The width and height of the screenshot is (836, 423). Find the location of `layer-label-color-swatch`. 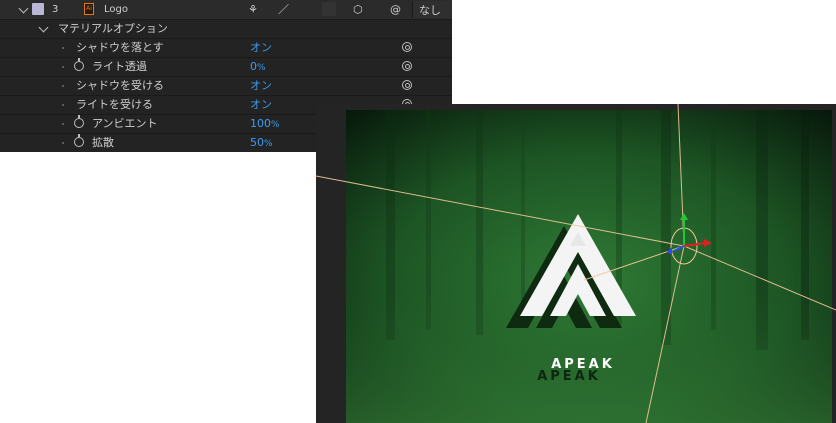

layer-label-color-swatch is located at coordinates (38, 9).